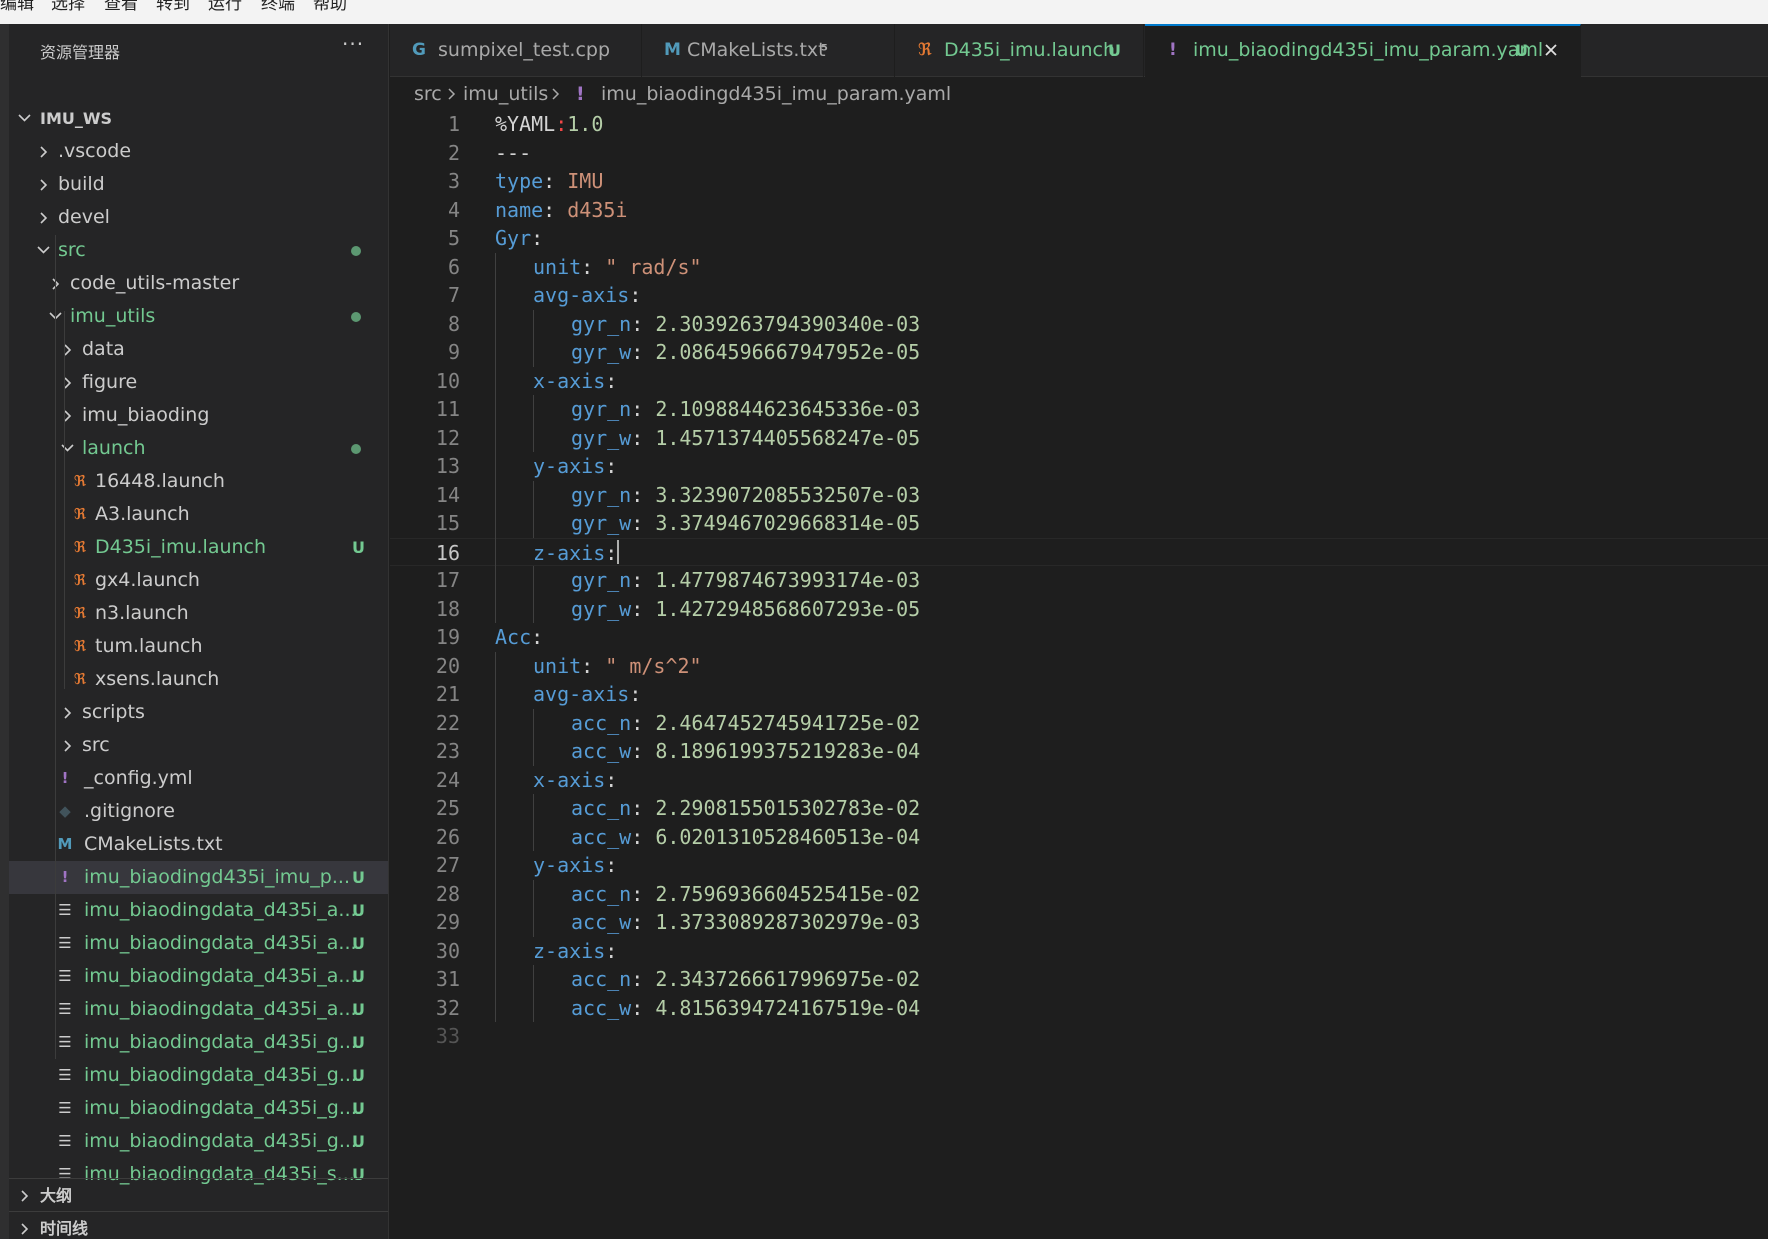  I want to click on yaml-key: z-axis, so click(569, 552).